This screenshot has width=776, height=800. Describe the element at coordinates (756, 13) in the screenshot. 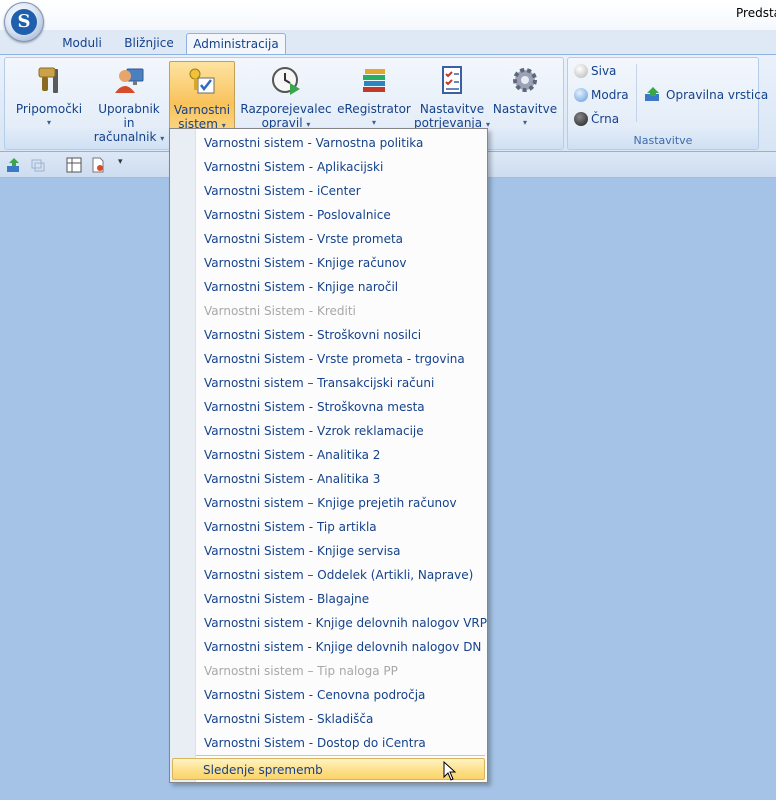

I see `window-title: Predstav` at that location.